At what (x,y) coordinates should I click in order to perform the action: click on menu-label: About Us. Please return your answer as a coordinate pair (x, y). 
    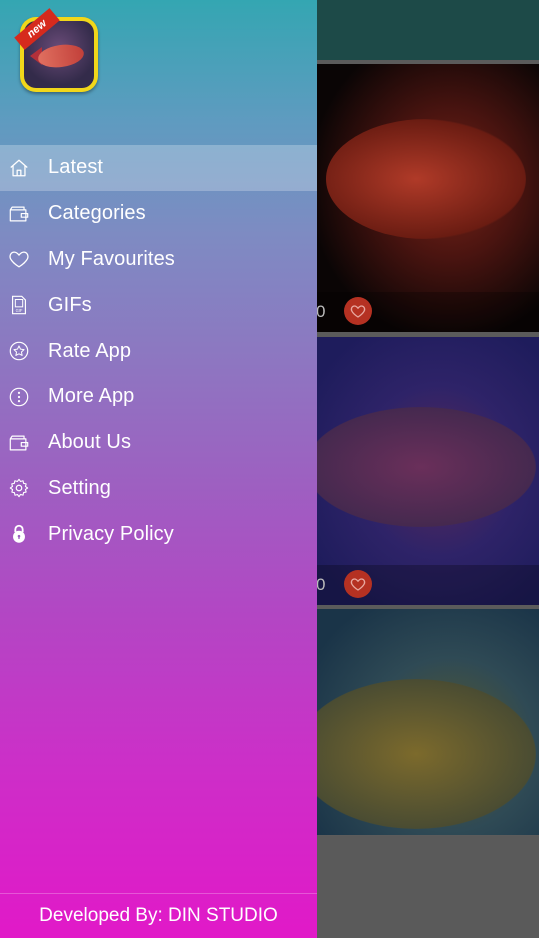
    Looking at the image, I should click on (90, 442).